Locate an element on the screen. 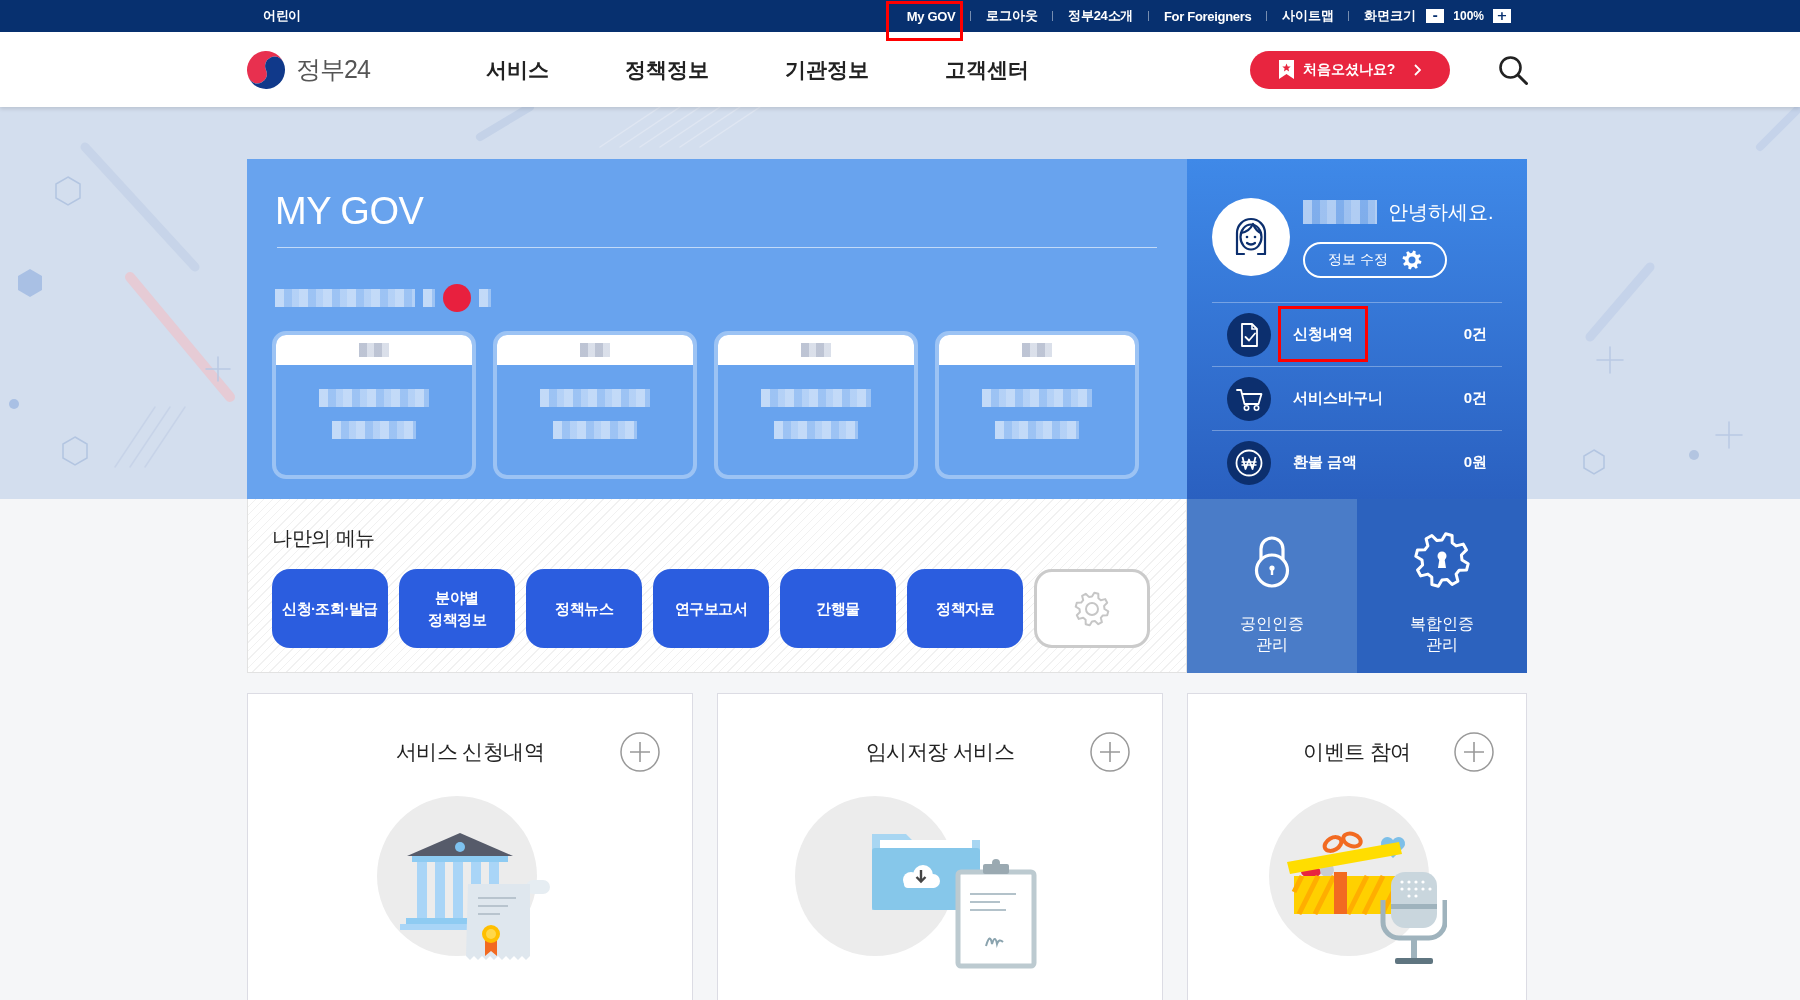 Image resolution: width=1800 pixels, height=1000 pixels. stat-count: 0원 is located at coordinates (1475, 462).